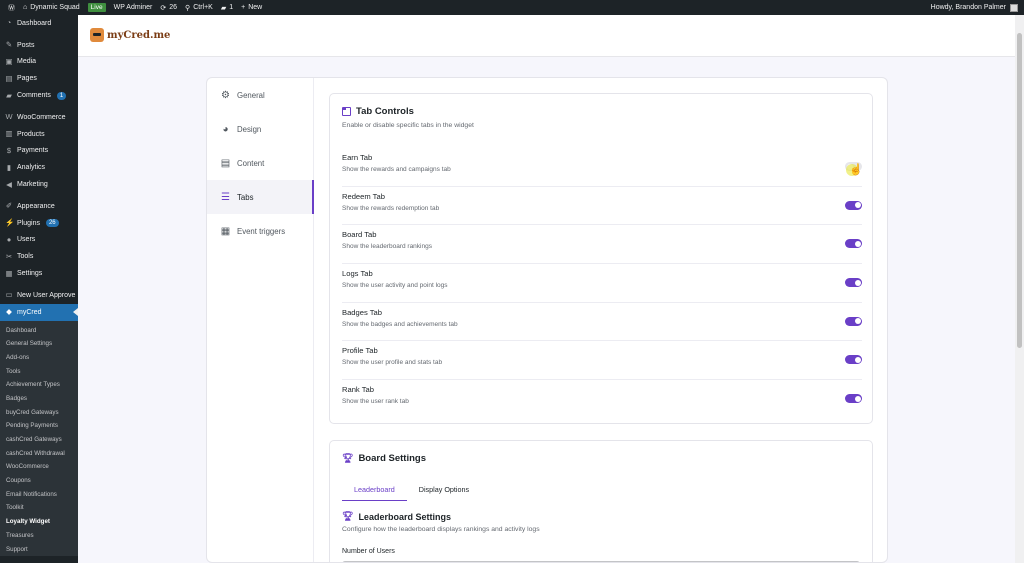 This screenshot has width=1024, height=563. I want to click on sidebar-item-woocommerce: W WooCommerce, so click(39, 117).